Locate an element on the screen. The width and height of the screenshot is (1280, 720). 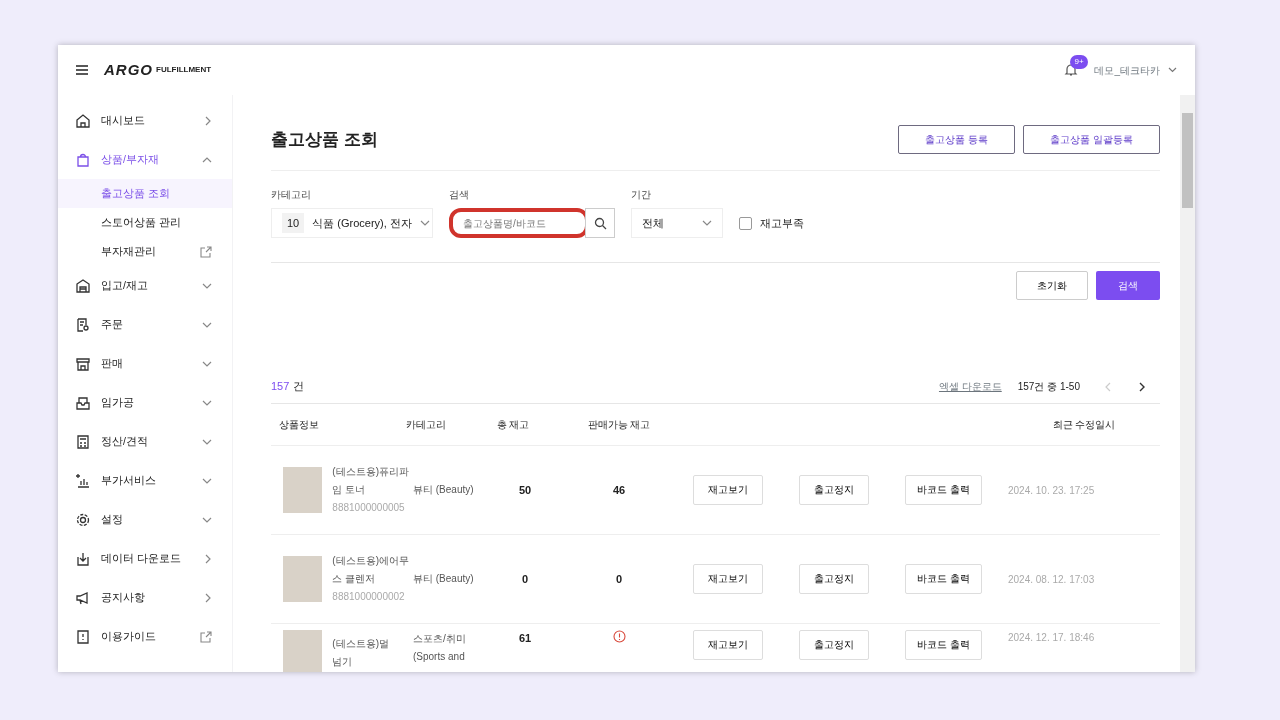
filter-label: 카테고리 is located at coordinates (291, 195).